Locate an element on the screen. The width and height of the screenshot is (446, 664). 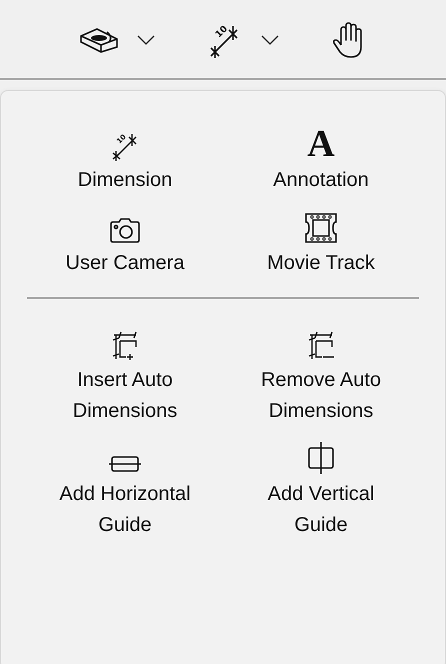
letter-icon: A is located at coordinates (321, 144).